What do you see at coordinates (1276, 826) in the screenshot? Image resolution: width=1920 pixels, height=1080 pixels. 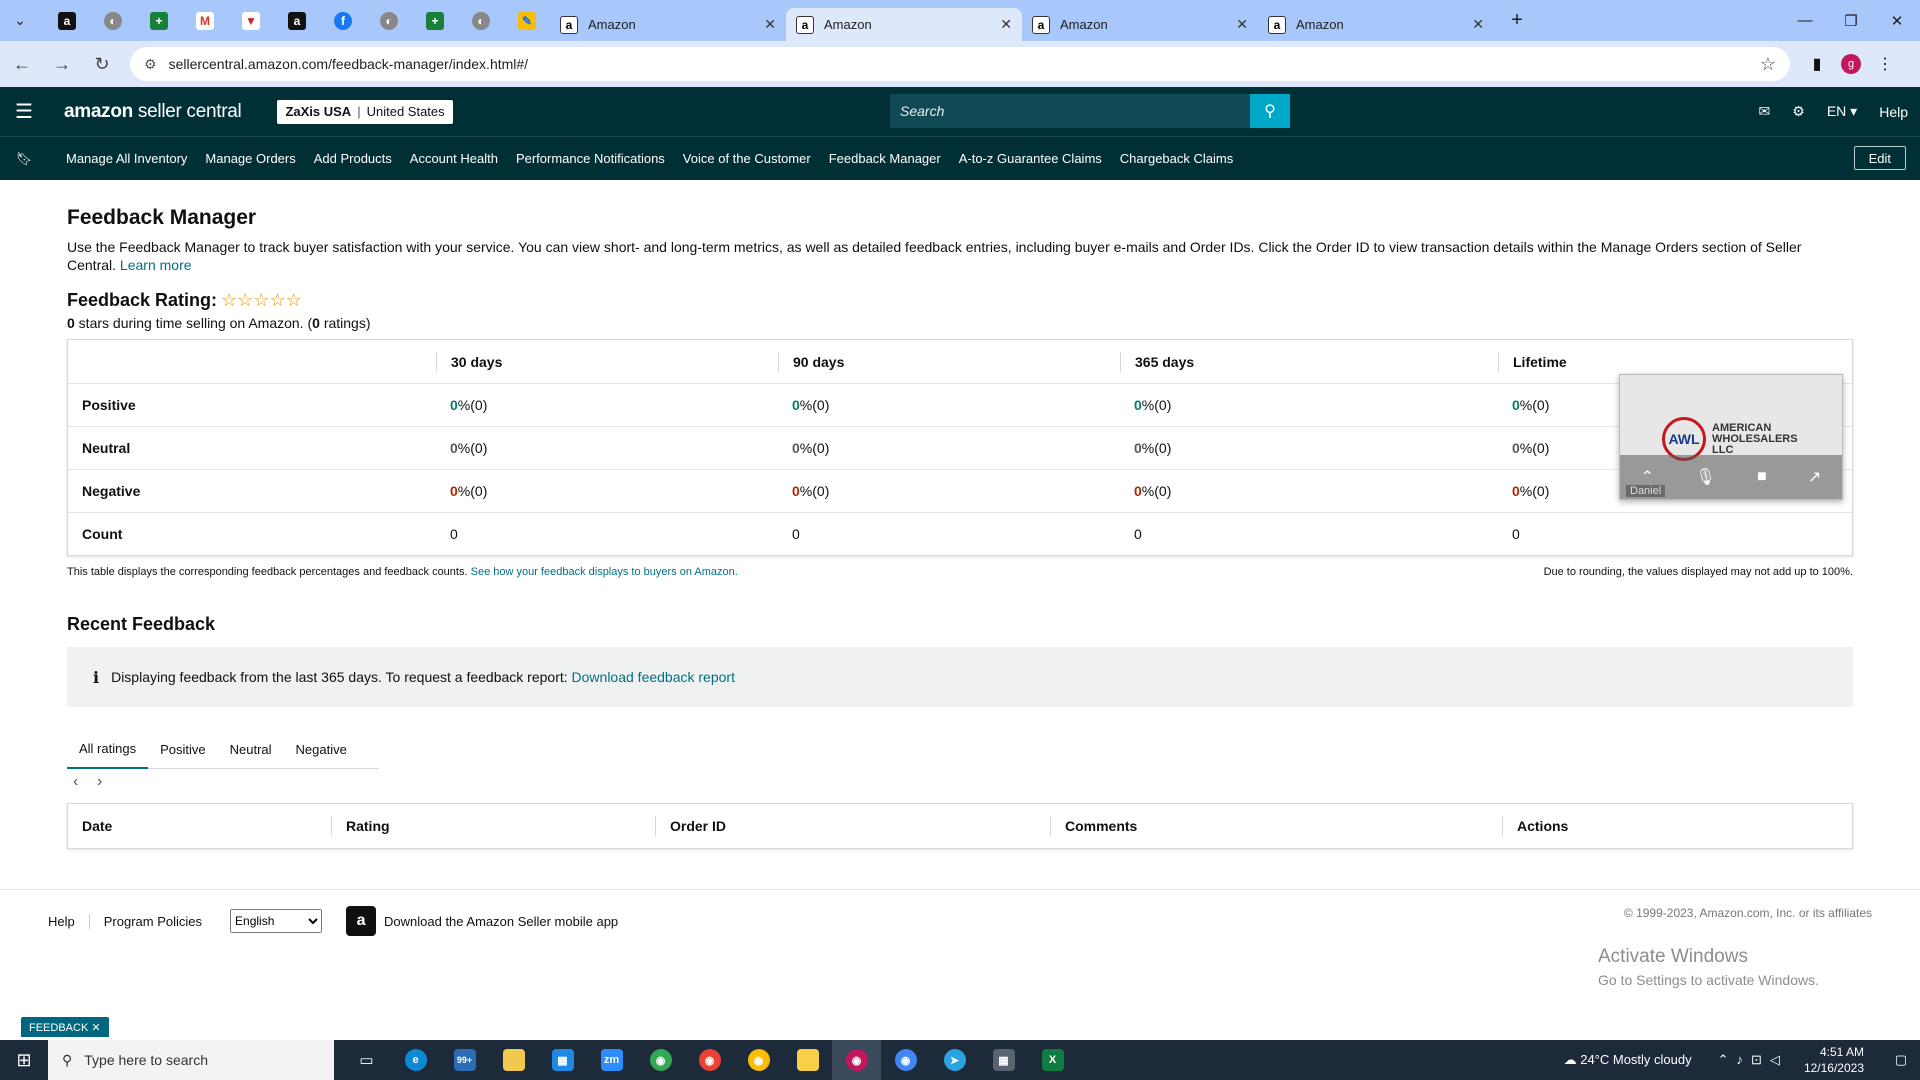 I see `col-comments: Comments` at bounding box center [1276, 826].